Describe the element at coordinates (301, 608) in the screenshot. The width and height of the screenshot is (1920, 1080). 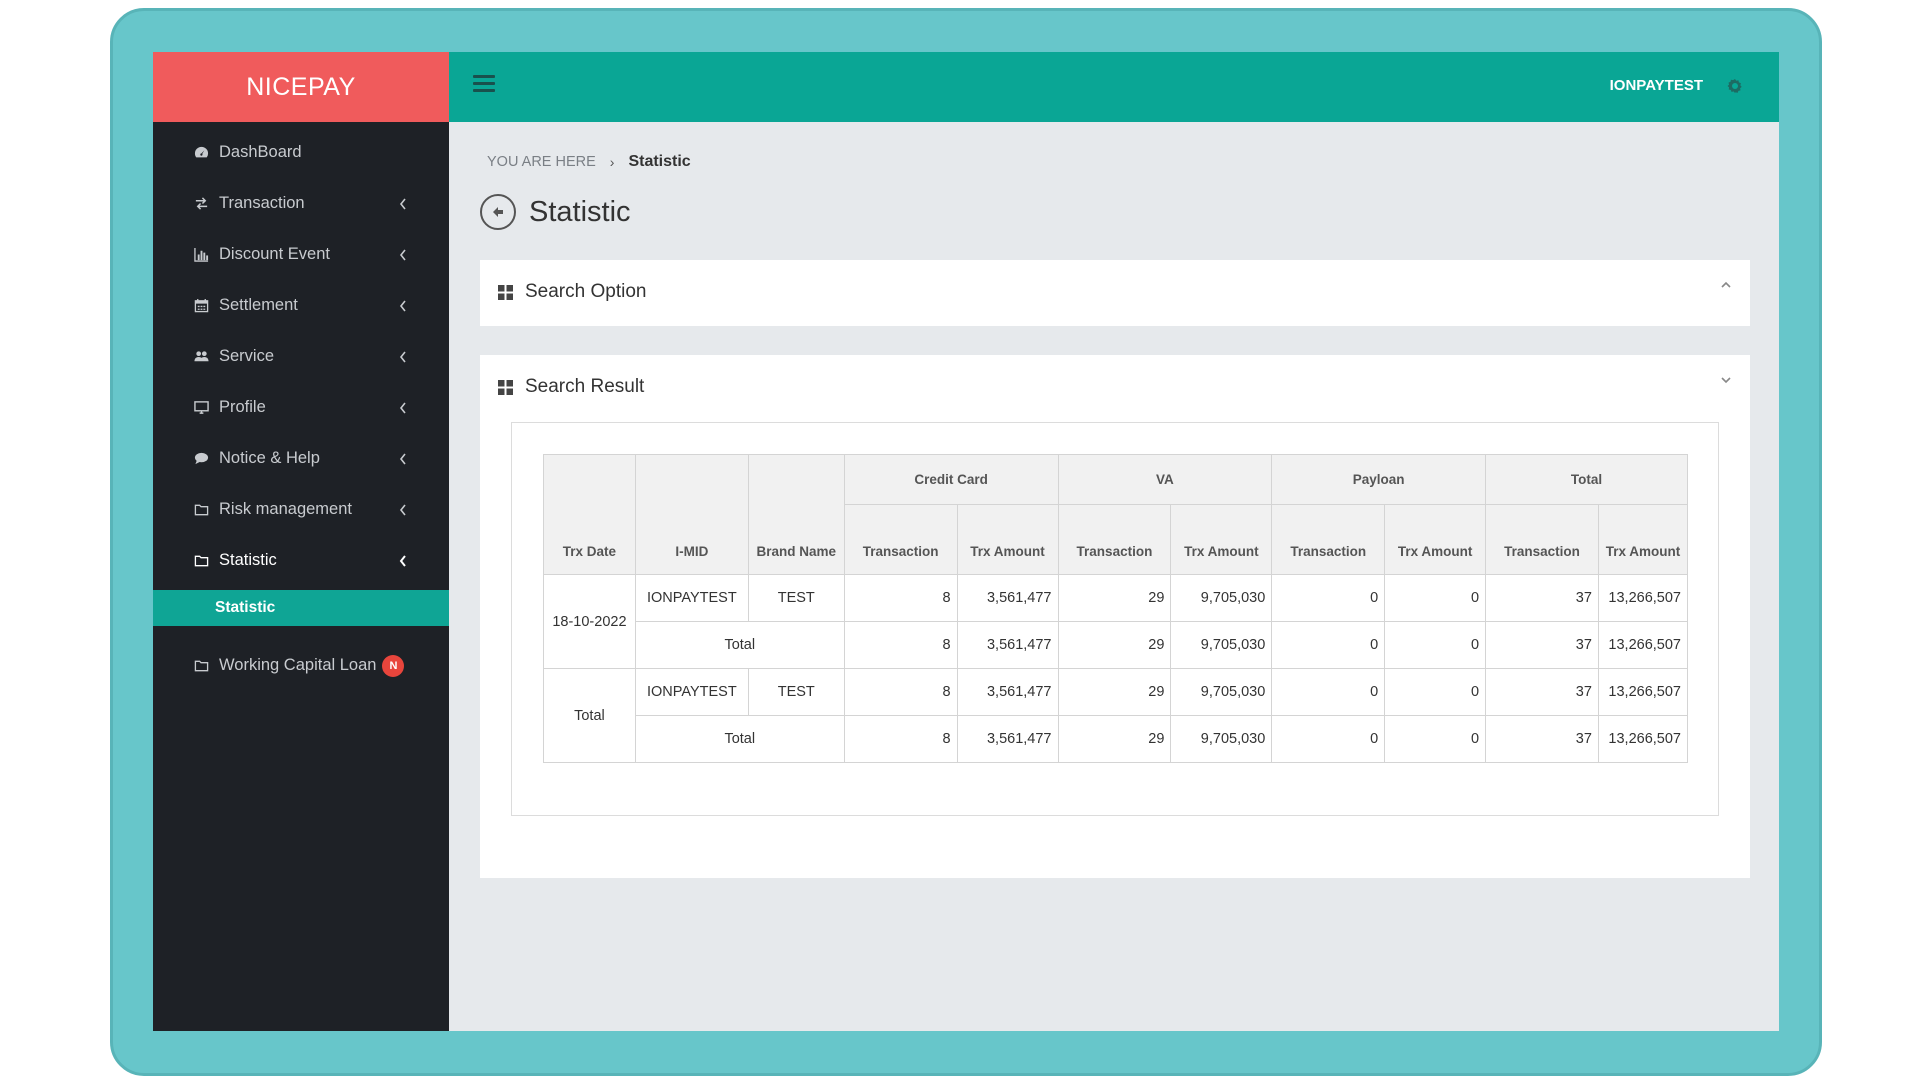
I see `sidebar-subitem-statistic: Statistic` at that location.